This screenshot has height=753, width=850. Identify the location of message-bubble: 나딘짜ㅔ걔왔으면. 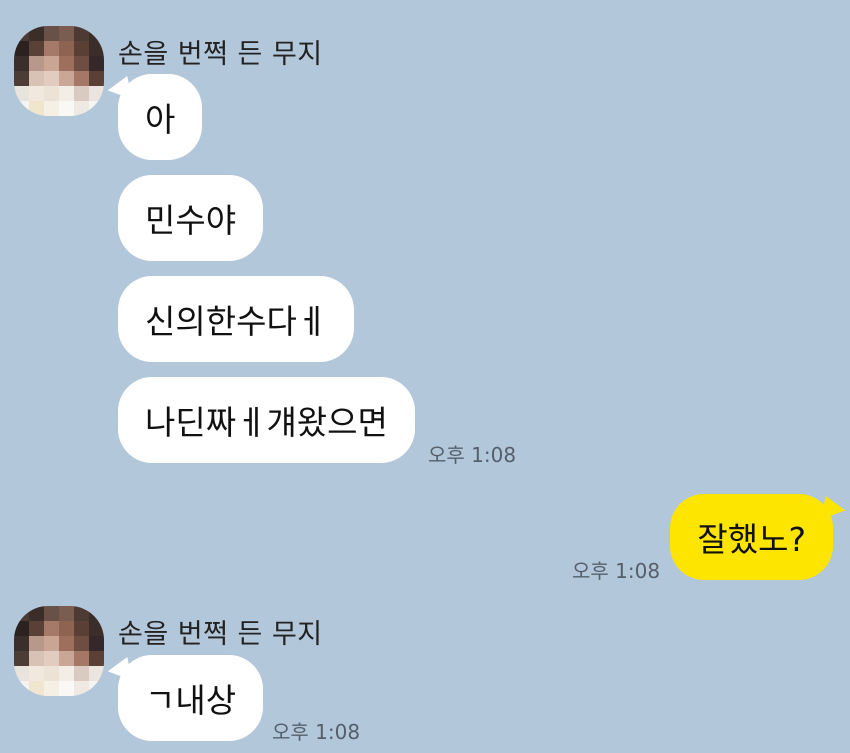
(266, 420).